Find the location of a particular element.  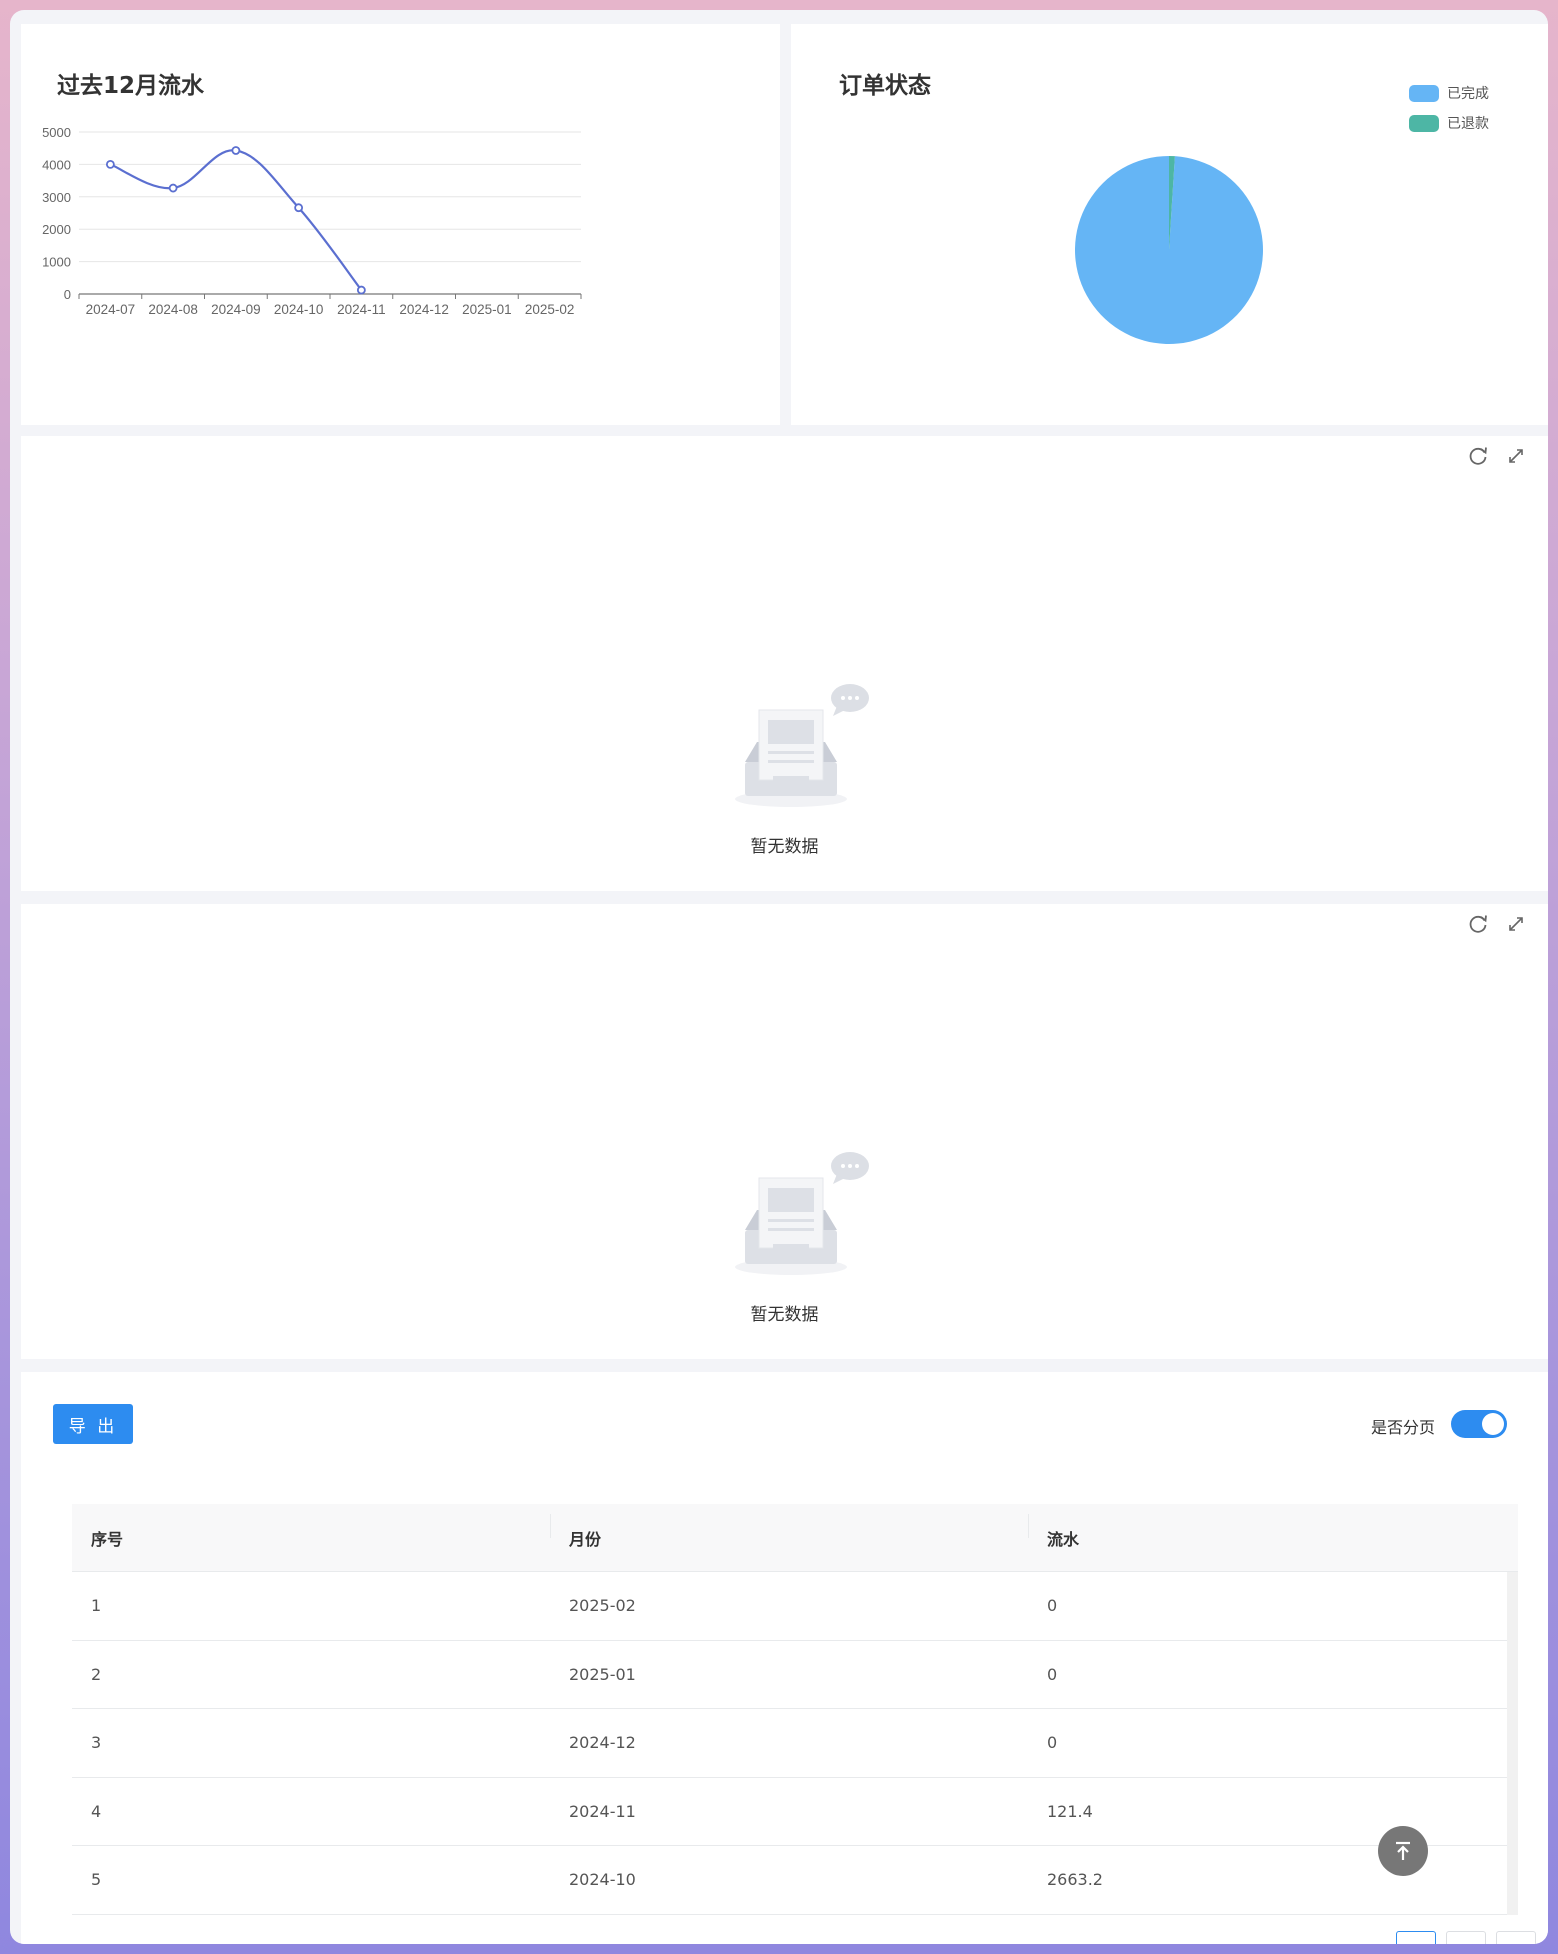

x-tick-label: 2024-10 is located at coordinates (299, 309).